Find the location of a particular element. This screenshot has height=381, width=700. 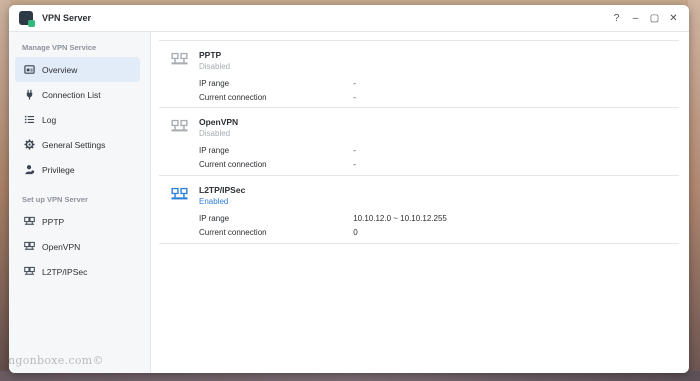

overview-icon is located at coordinates (29, 69).